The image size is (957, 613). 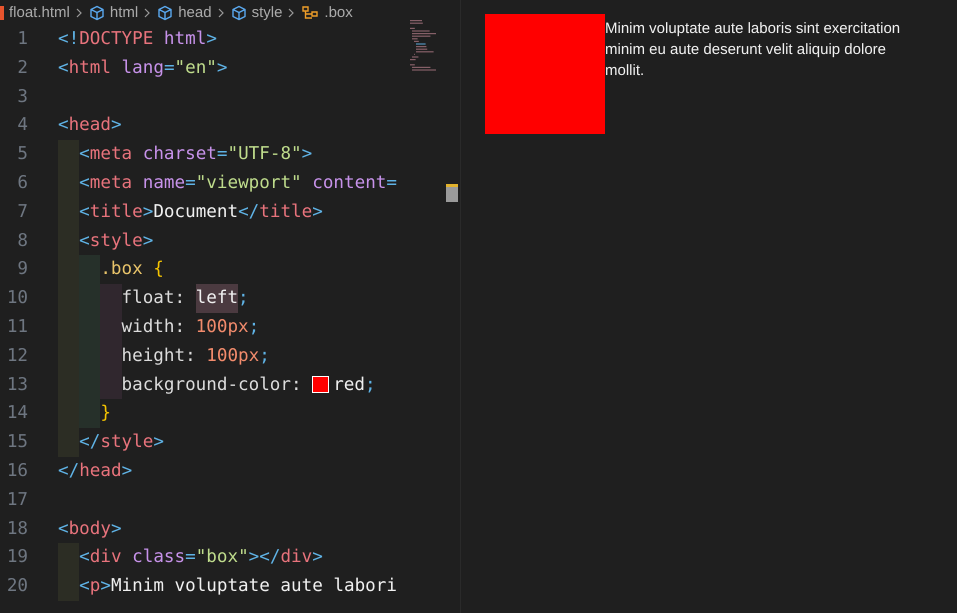 What do you see at coordinates (196, 356) in the screenshot?
I see `code-line: height: 100px;` at bounding box center [196, 356].